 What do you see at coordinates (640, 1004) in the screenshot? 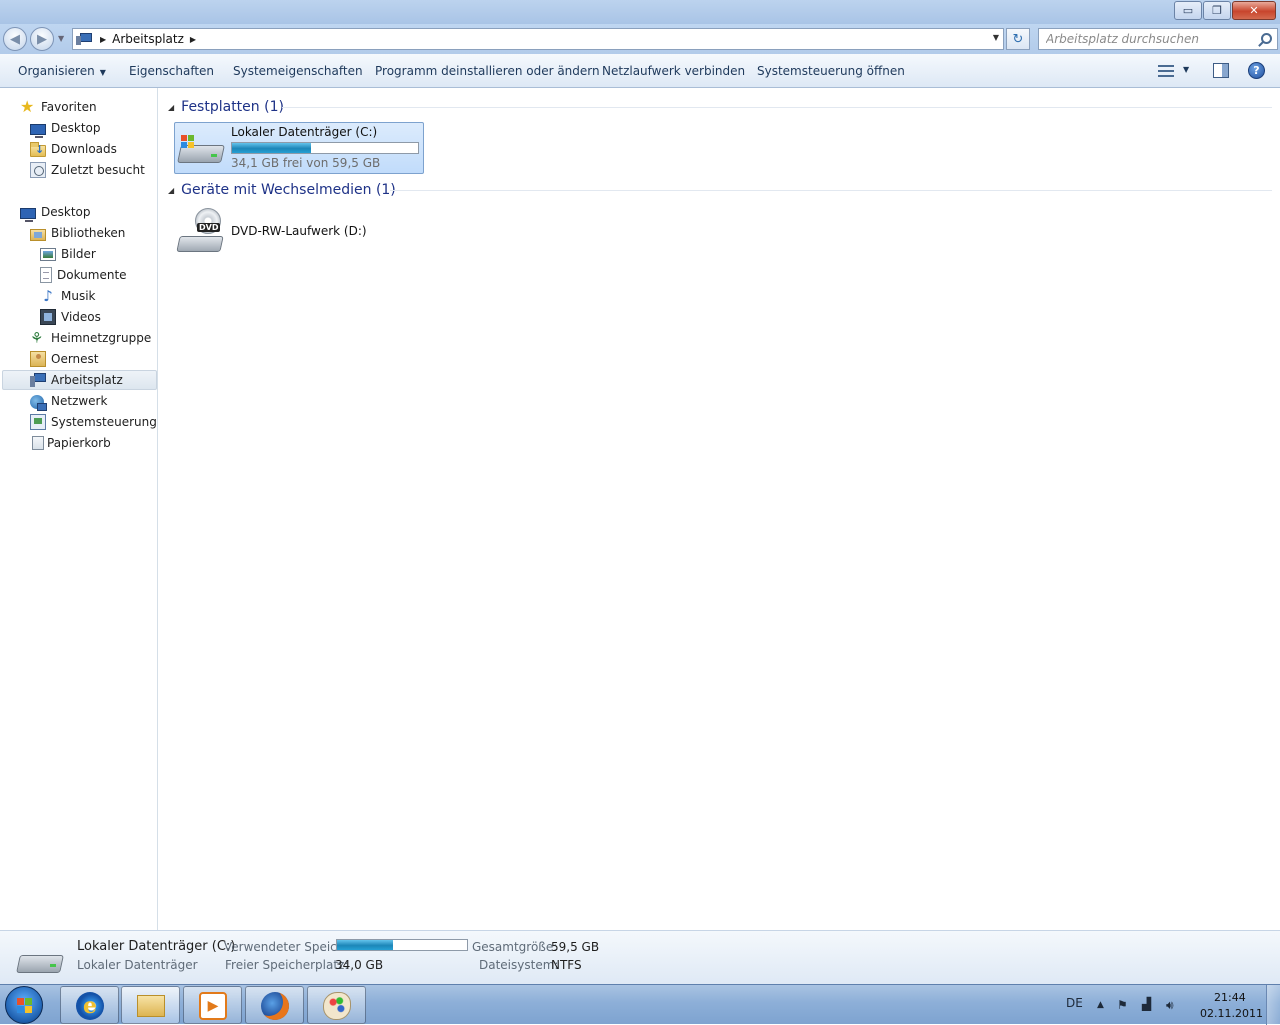
I see `taskbar: e ▶ DE ▲ ⚑ ▟ 🔊︎ 21:44 02.11.2011` at bounding box center [640, 1004].